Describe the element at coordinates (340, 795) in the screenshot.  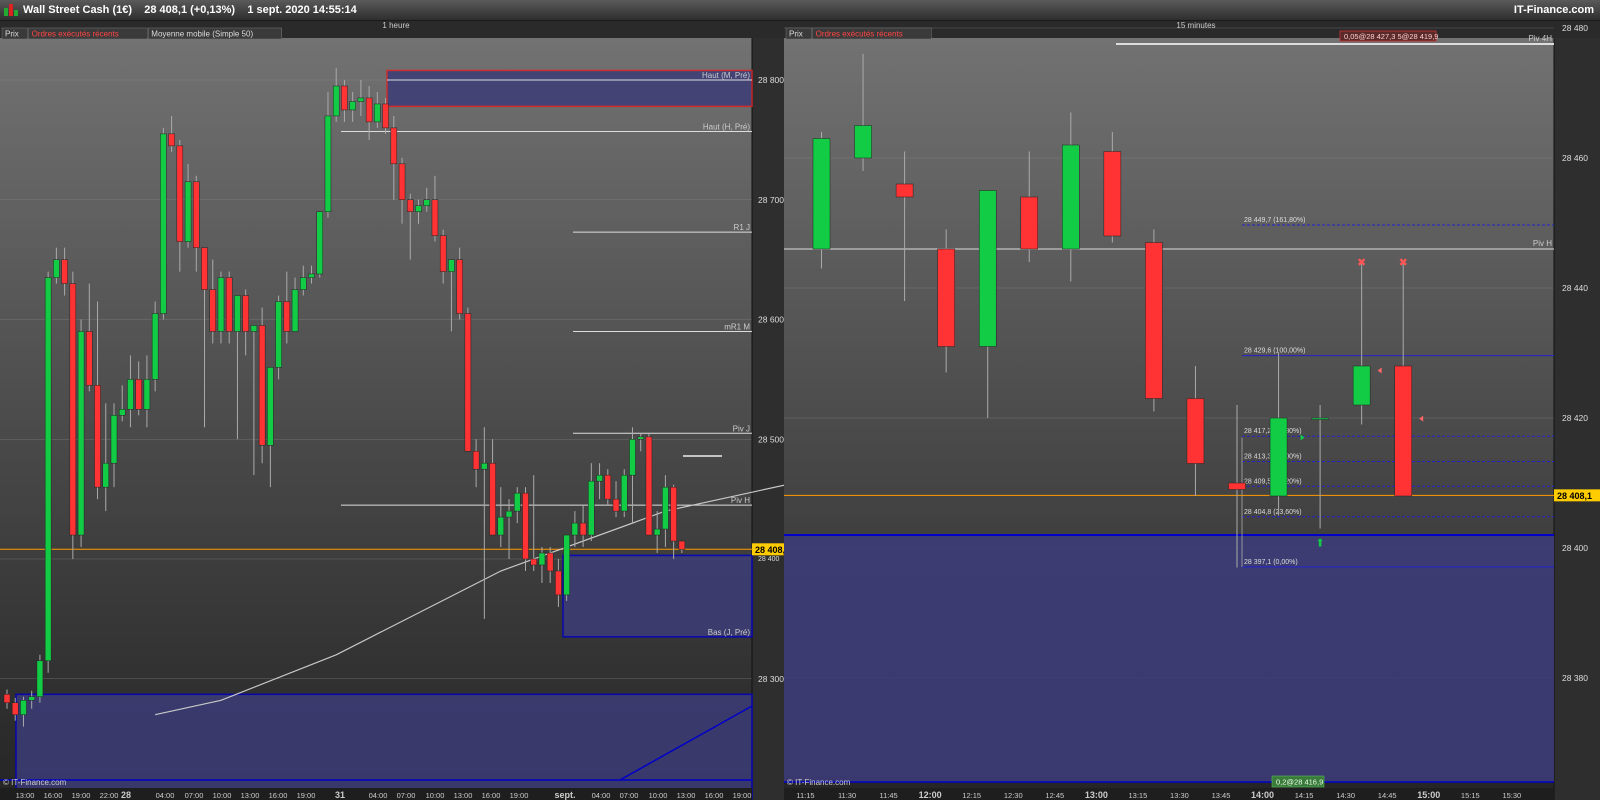
I see `x-tick-label: 31` at that location.